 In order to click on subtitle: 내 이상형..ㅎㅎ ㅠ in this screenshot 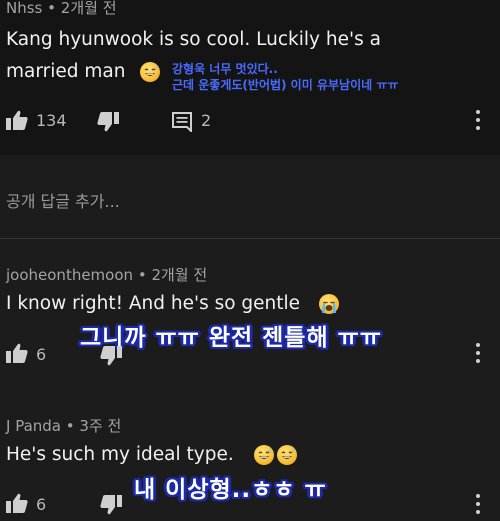, I will do `click(230, 490)`.